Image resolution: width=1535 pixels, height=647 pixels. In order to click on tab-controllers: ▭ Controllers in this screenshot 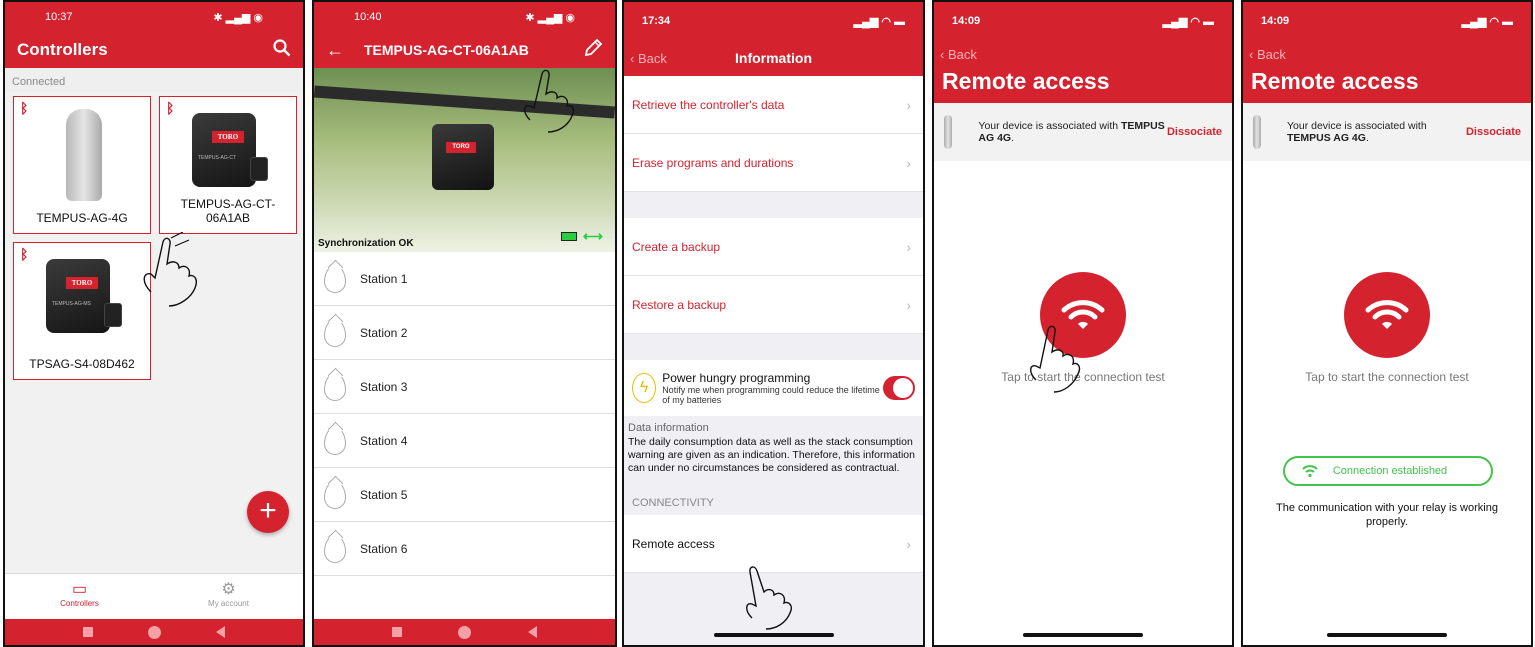, I will do `click(79, 596)`.